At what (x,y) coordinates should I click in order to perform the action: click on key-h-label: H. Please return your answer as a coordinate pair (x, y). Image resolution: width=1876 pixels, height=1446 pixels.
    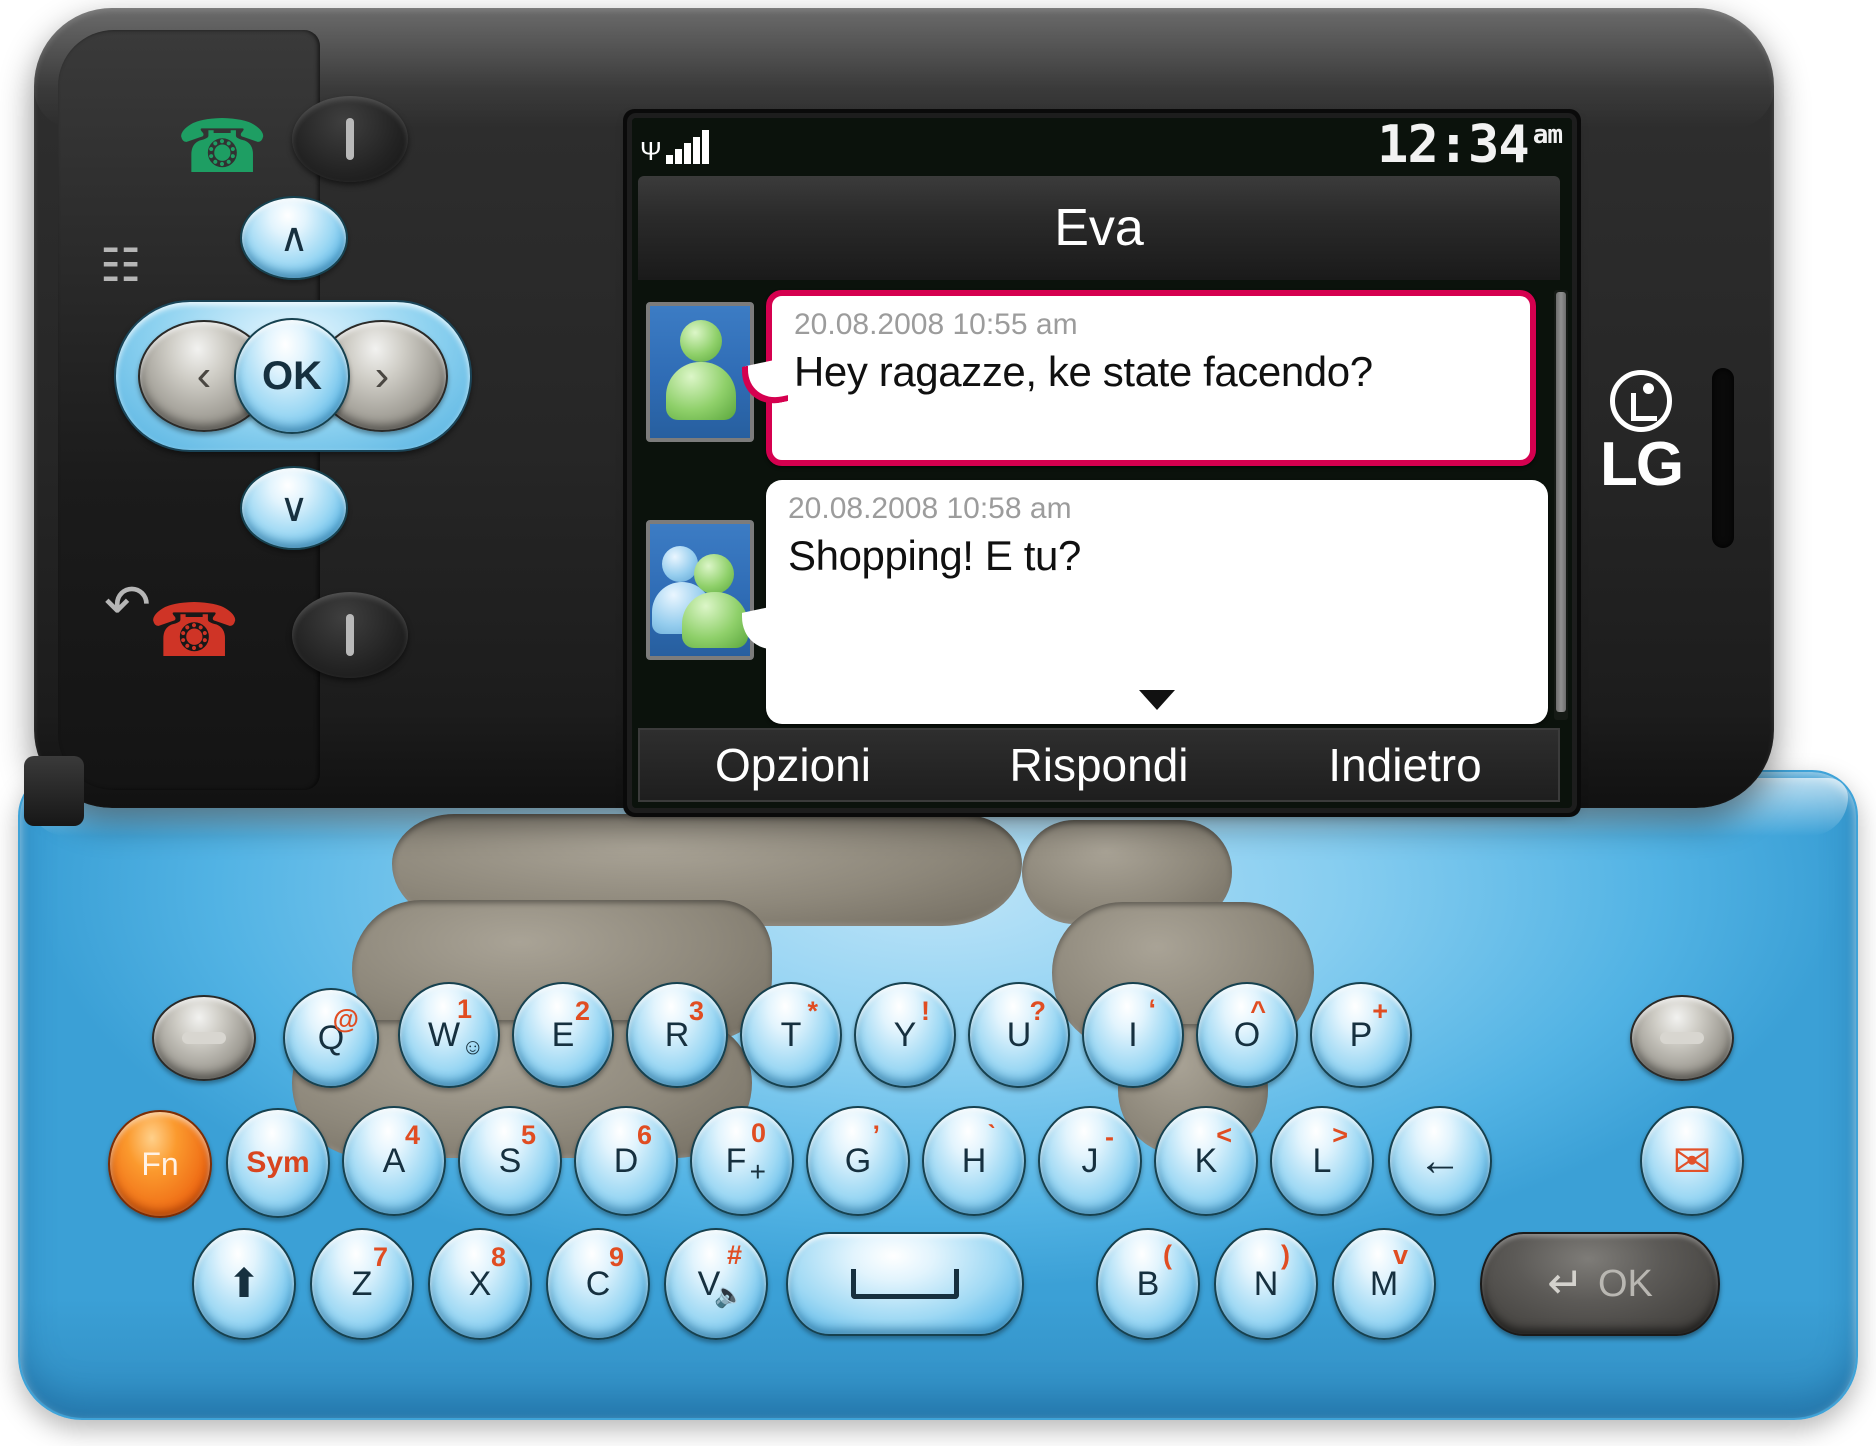
    Looking at the image, I should click on (974, 1160).